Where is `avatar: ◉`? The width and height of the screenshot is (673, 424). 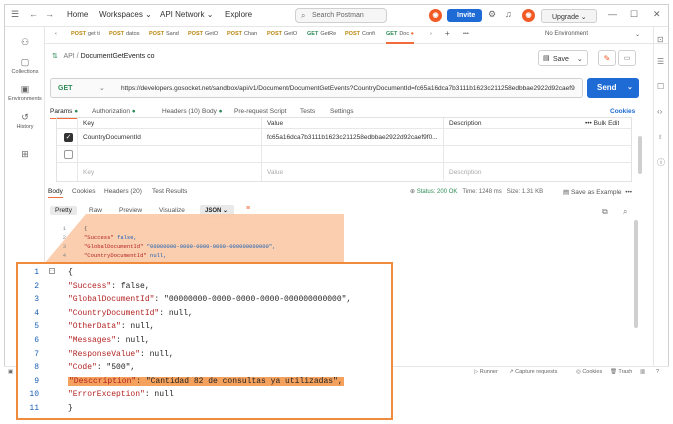
avatar: ◉ is located at coordinates (528, 15).